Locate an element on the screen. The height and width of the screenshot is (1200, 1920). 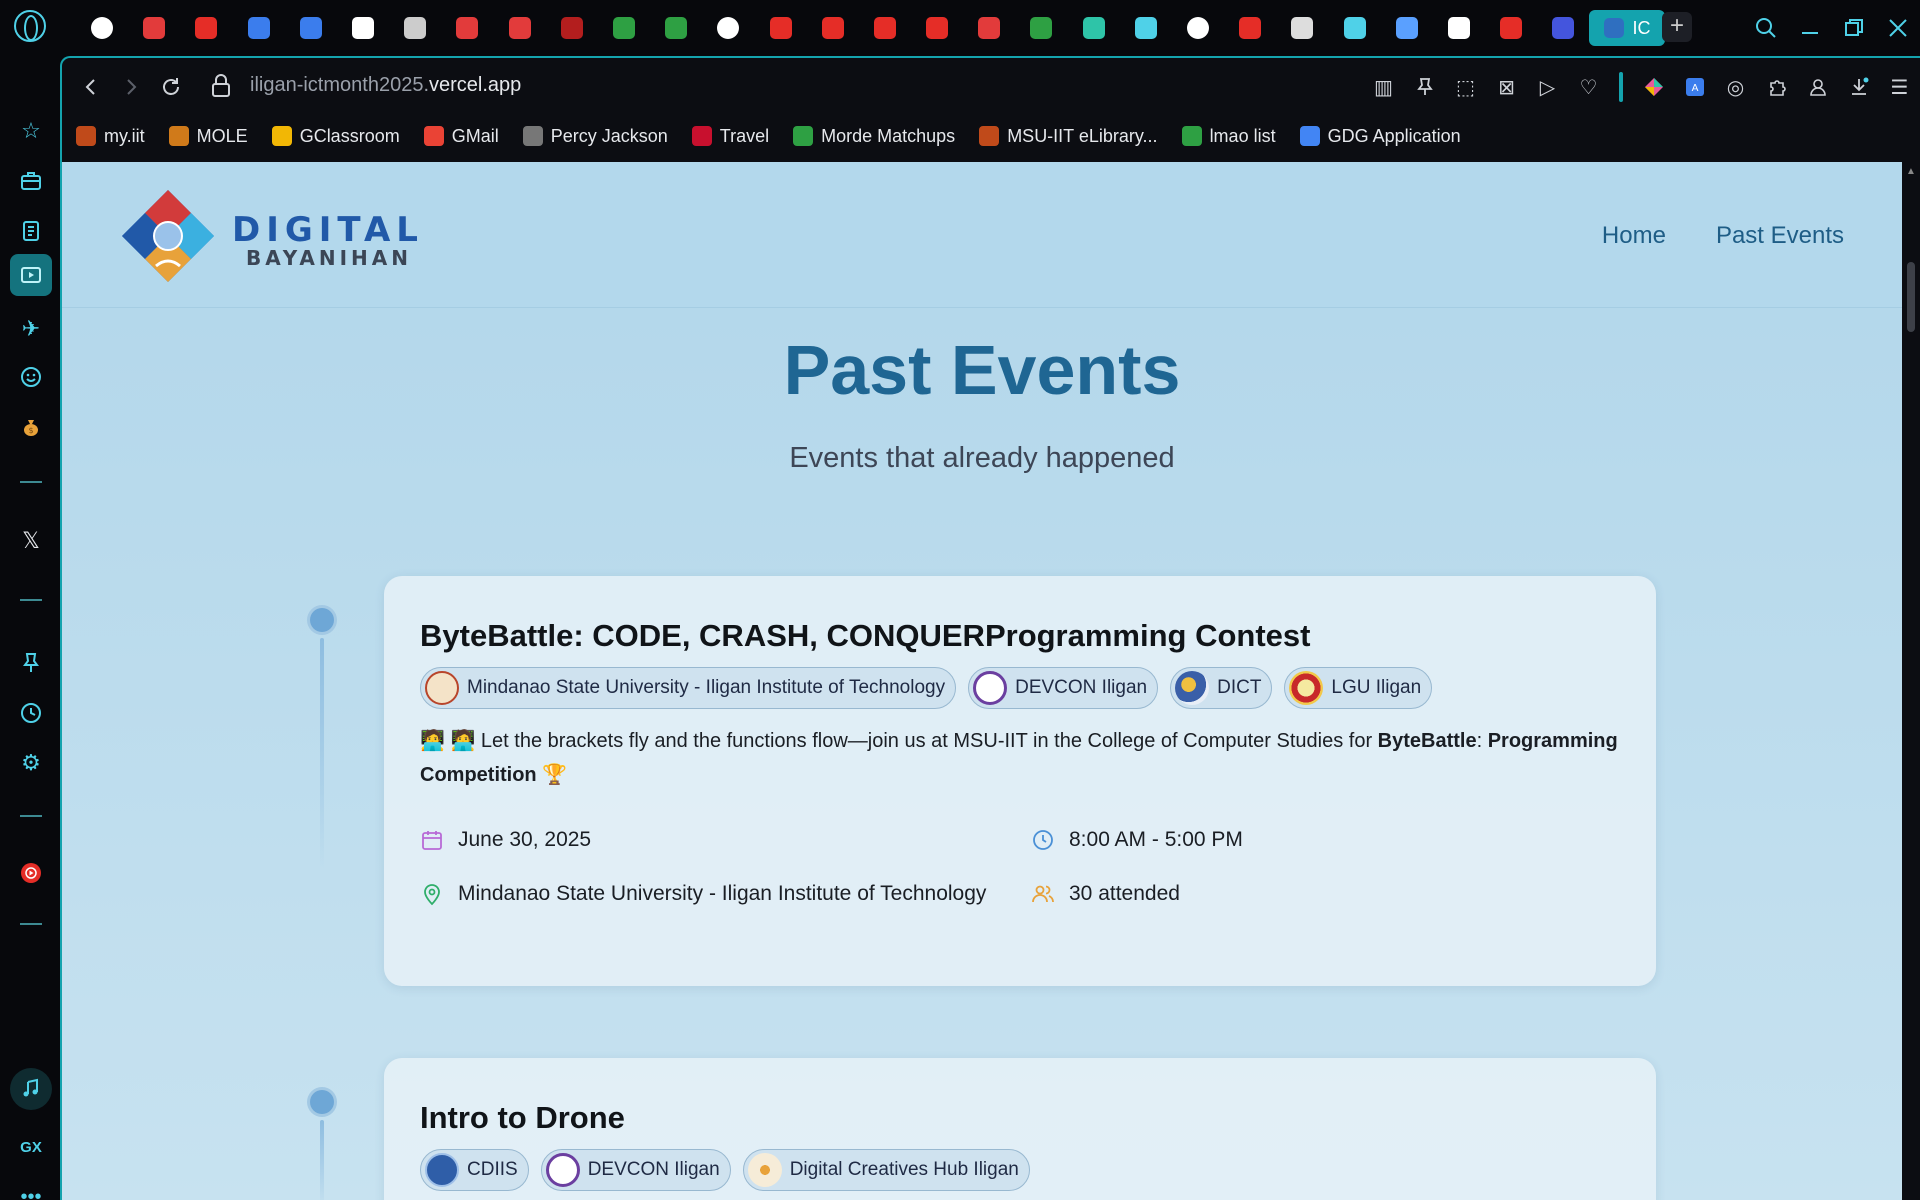
downloads-icon is located at coordinates (1858, 87).